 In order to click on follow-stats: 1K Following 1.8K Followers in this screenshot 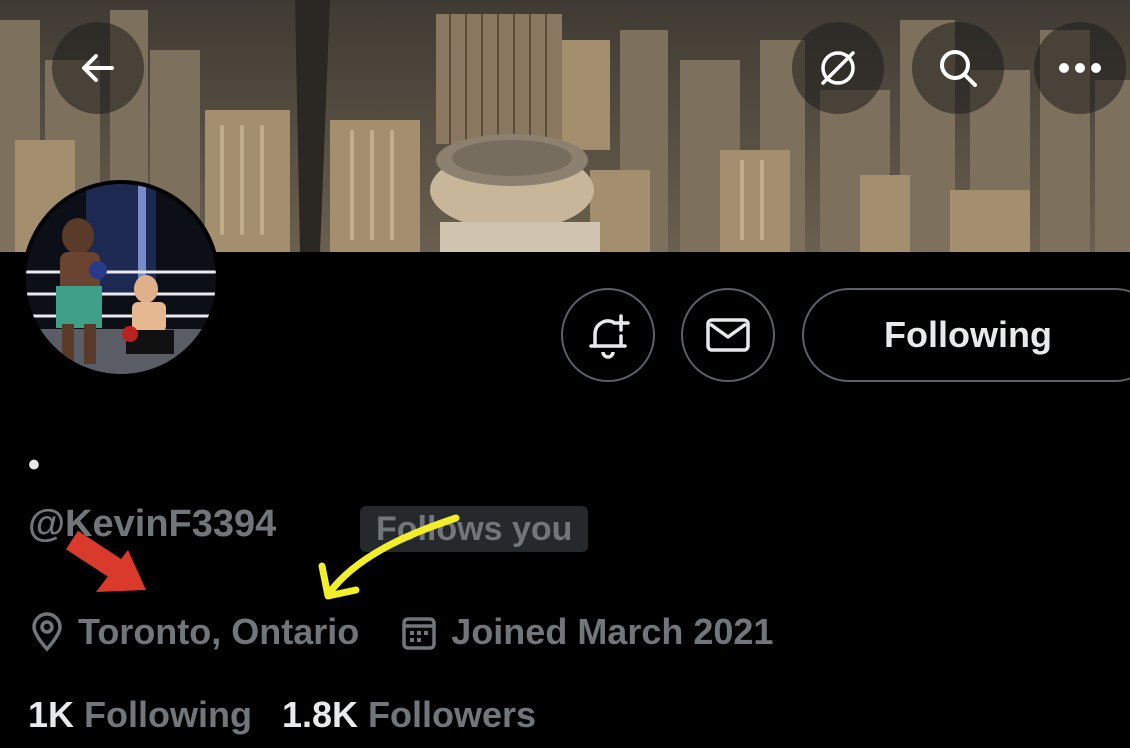, I will do `click(297, 715)`.